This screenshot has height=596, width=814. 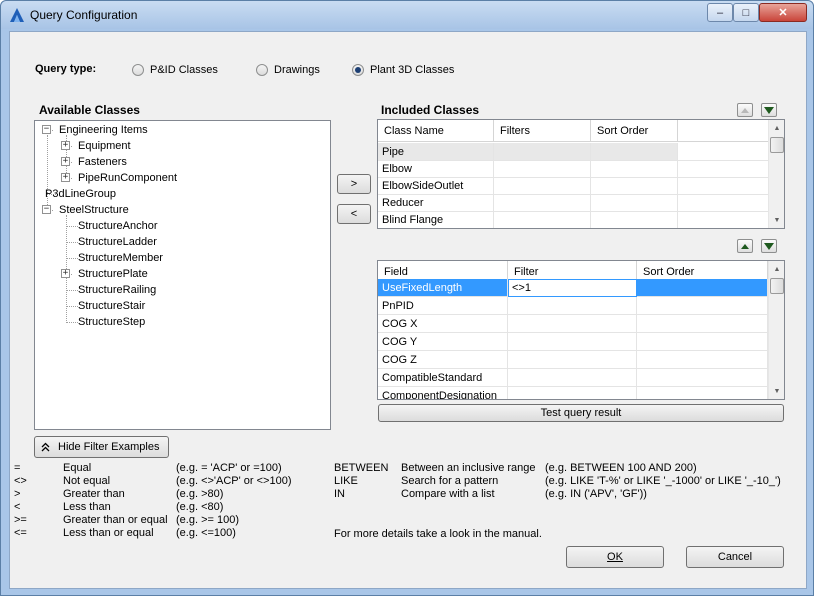 I want to click on included-classes-header: Class Name Filters Sort Order, so click(x=574, y=131).